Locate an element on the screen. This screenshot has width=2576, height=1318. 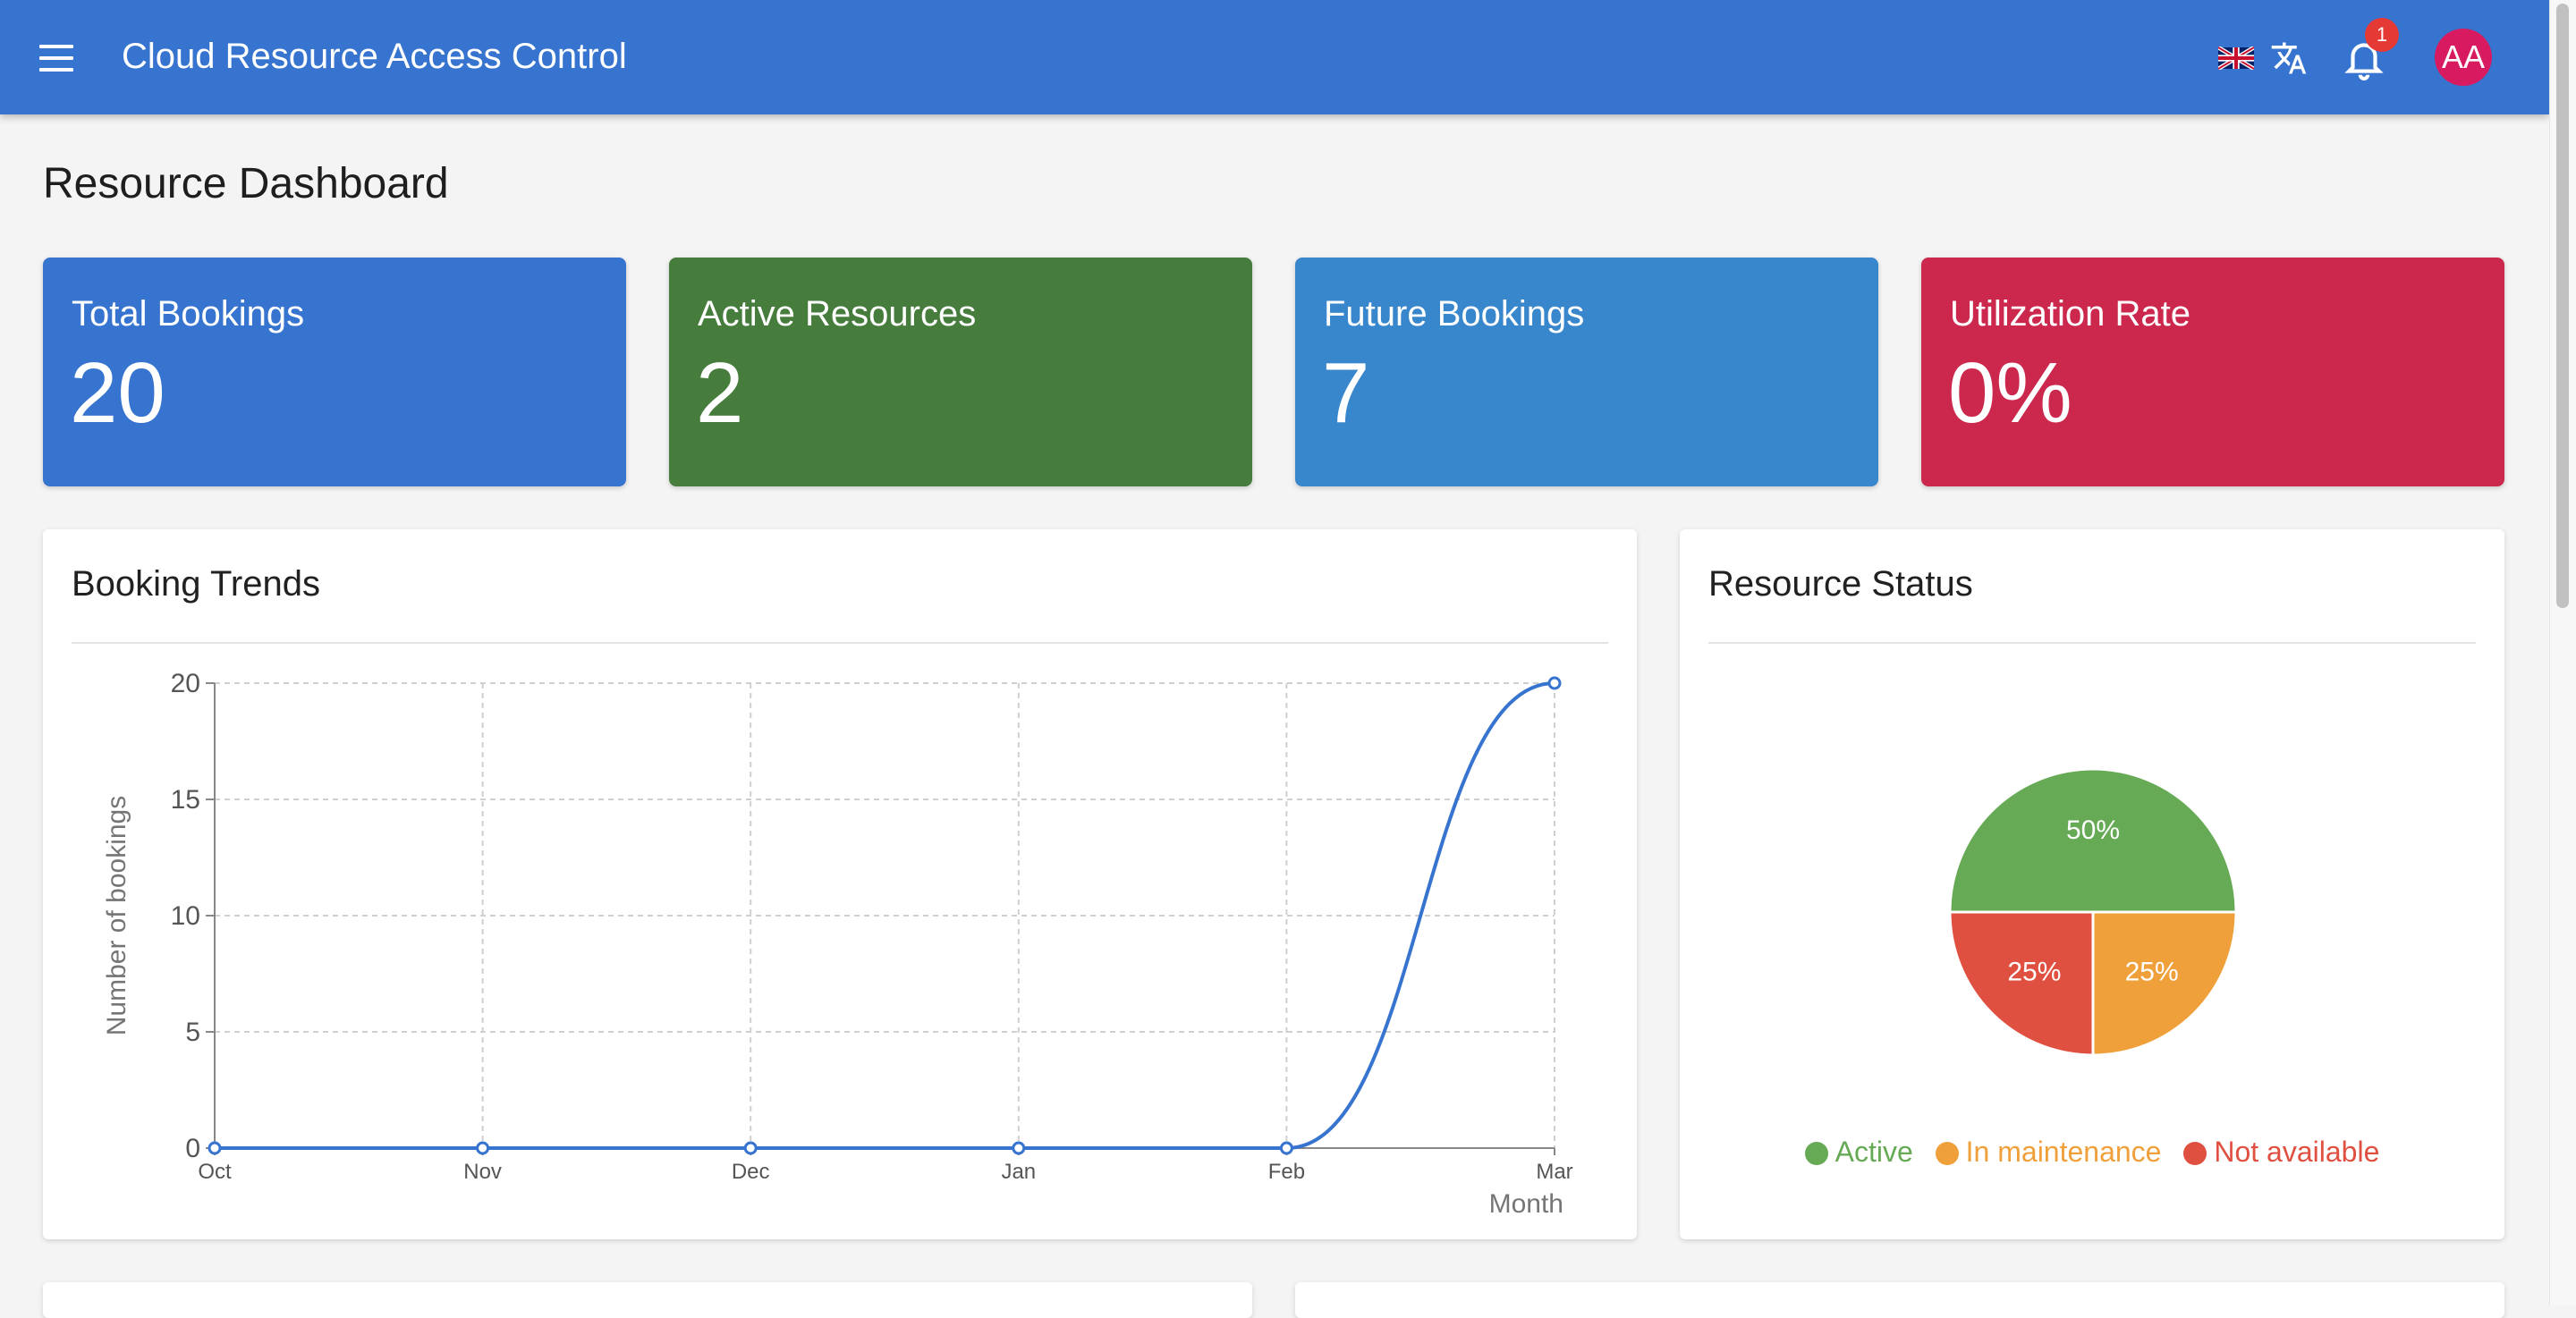
resource-status-title: Resource Status is located at coordinates (1840, 584).